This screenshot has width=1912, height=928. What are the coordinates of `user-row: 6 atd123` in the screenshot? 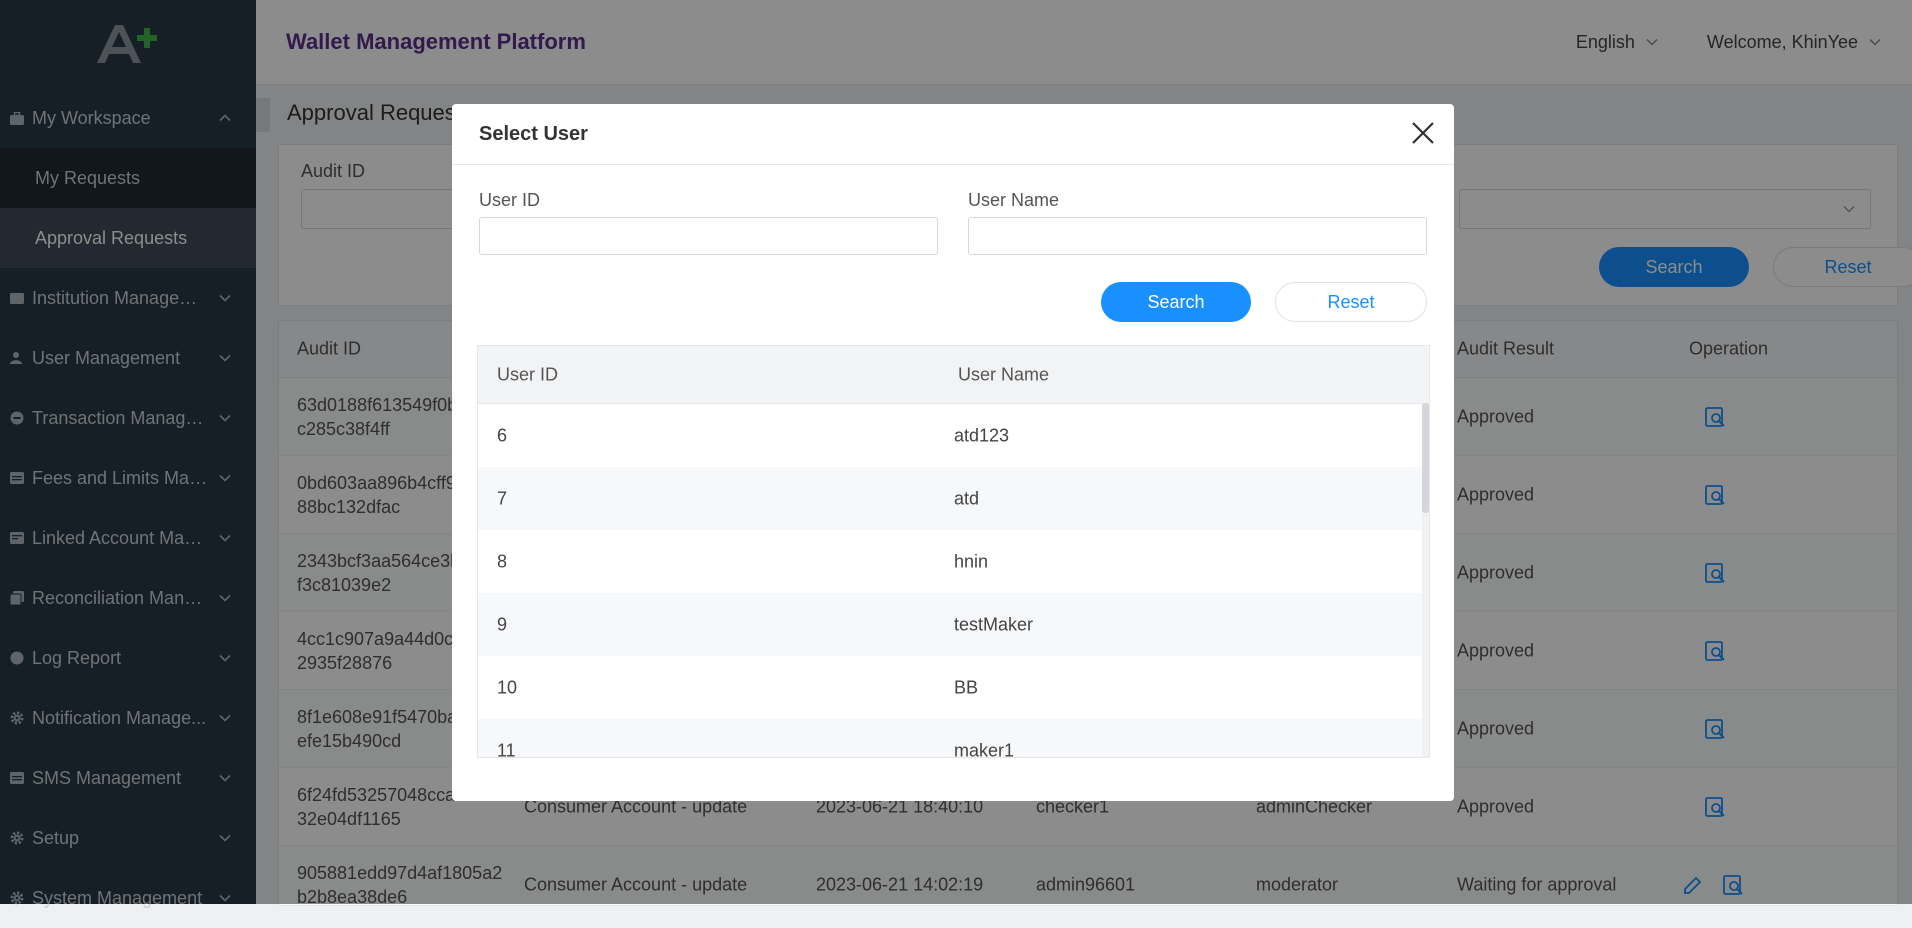 It's located at (953, 435).